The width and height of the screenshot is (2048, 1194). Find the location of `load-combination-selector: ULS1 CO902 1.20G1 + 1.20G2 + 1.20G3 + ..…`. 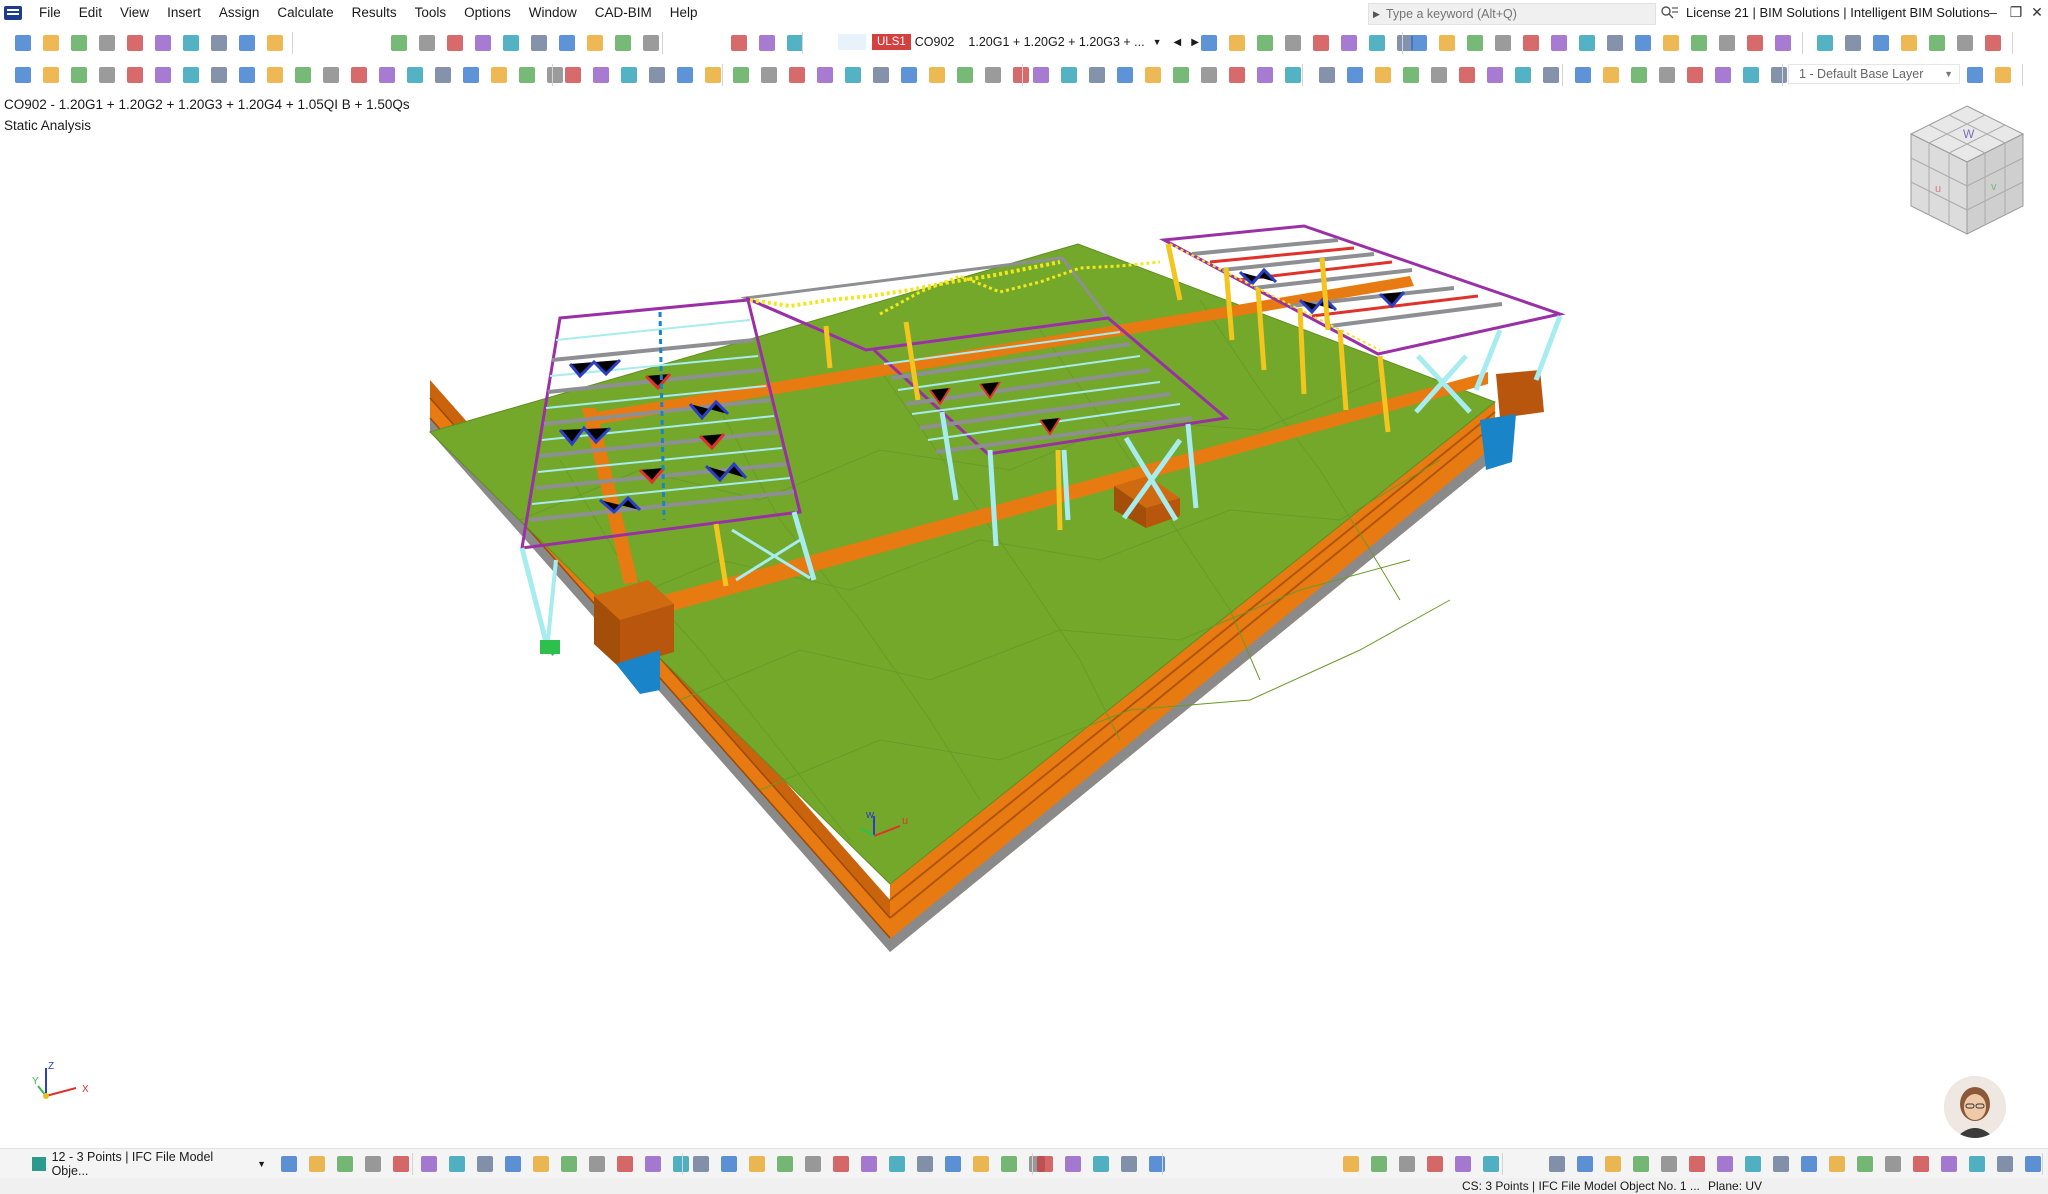

load-combination-selector: ULS1 CO902 1.20G1 + 1.20G2 + 1.20G3 + ..… is located at coordinates (1018, 42).